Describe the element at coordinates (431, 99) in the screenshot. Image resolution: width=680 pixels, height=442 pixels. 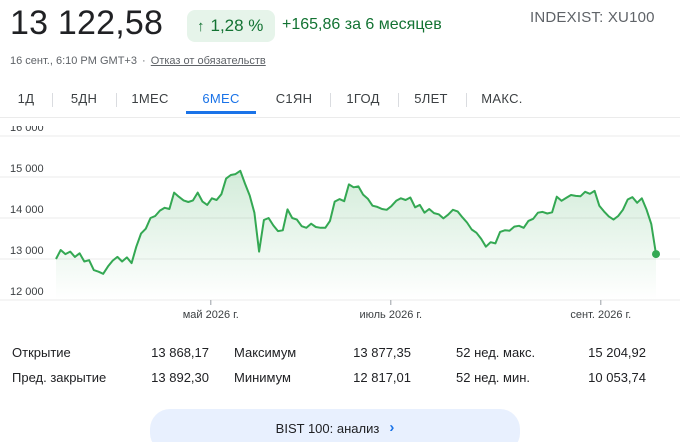
I see `tab-5y: 5ЛЕТ` at that location.